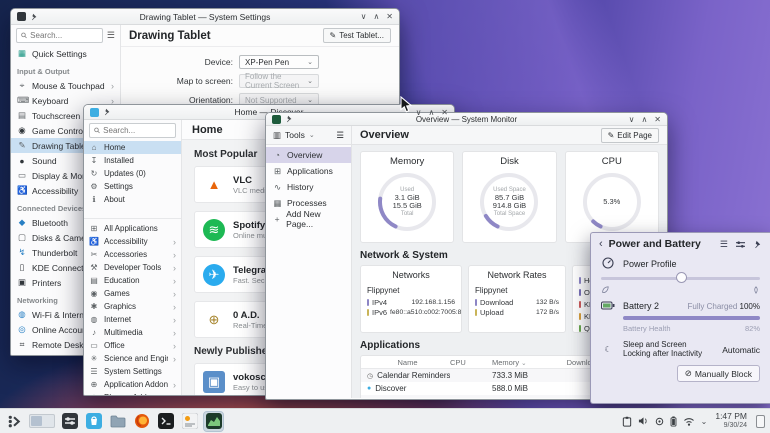 The height and width of the screenshot is (433, 770). I want to click on edit-page-button: ✎ Edit Page, so click(629, 135).